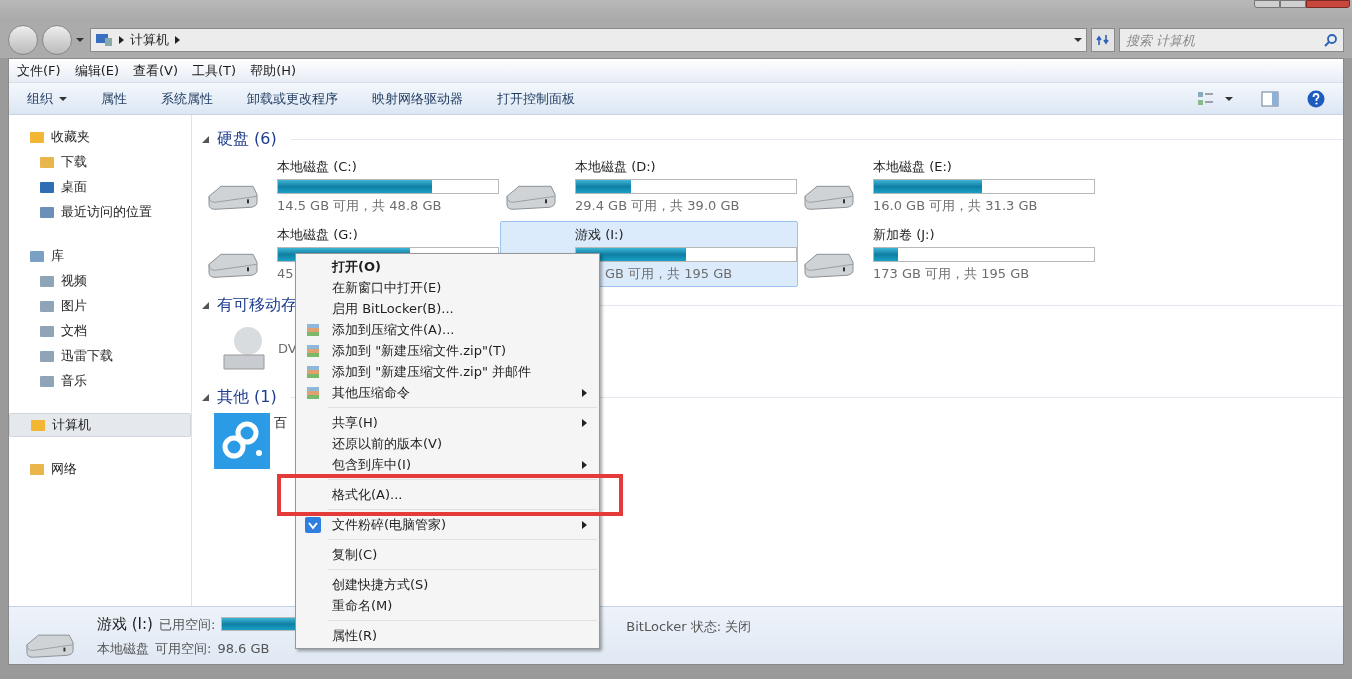  I want to click on sidebar-item: 最近访问的位置, so click(100, 211).